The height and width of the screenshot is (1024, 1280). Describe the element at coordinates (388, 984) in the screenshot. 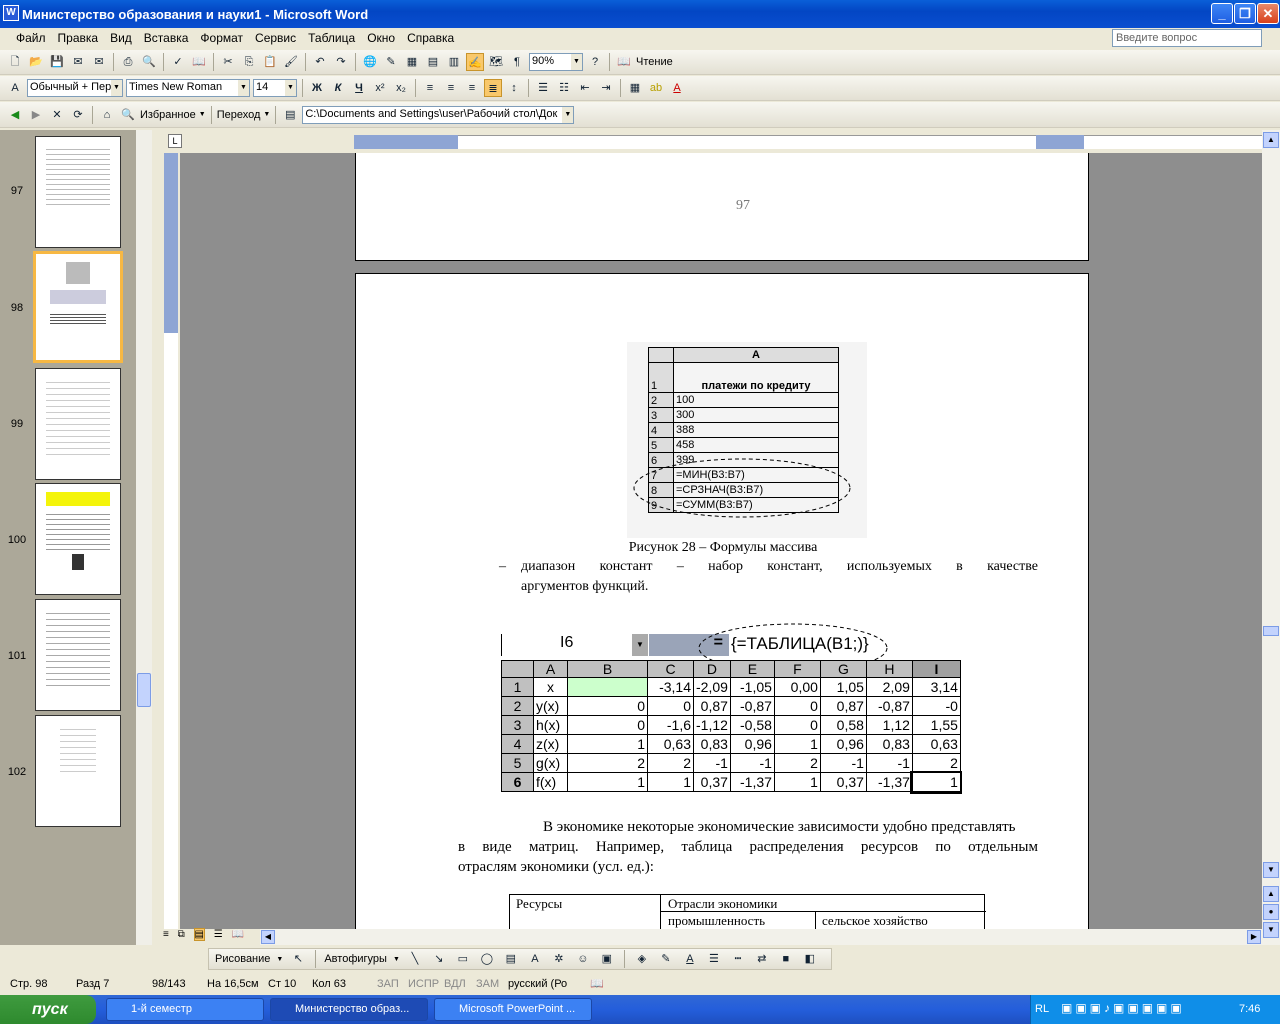

I see `status-rec: ЗАП` at that location.